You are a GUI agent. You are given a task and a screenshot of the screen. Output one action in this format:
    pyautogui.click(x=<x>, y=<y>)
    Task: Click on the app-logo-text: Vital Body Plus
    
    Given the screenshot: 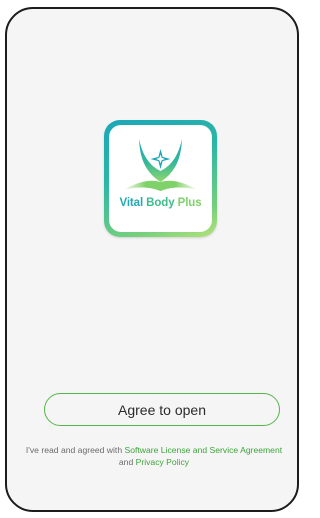 What is the action you would take?
    pyautogui.click(x=160, y=203)
    